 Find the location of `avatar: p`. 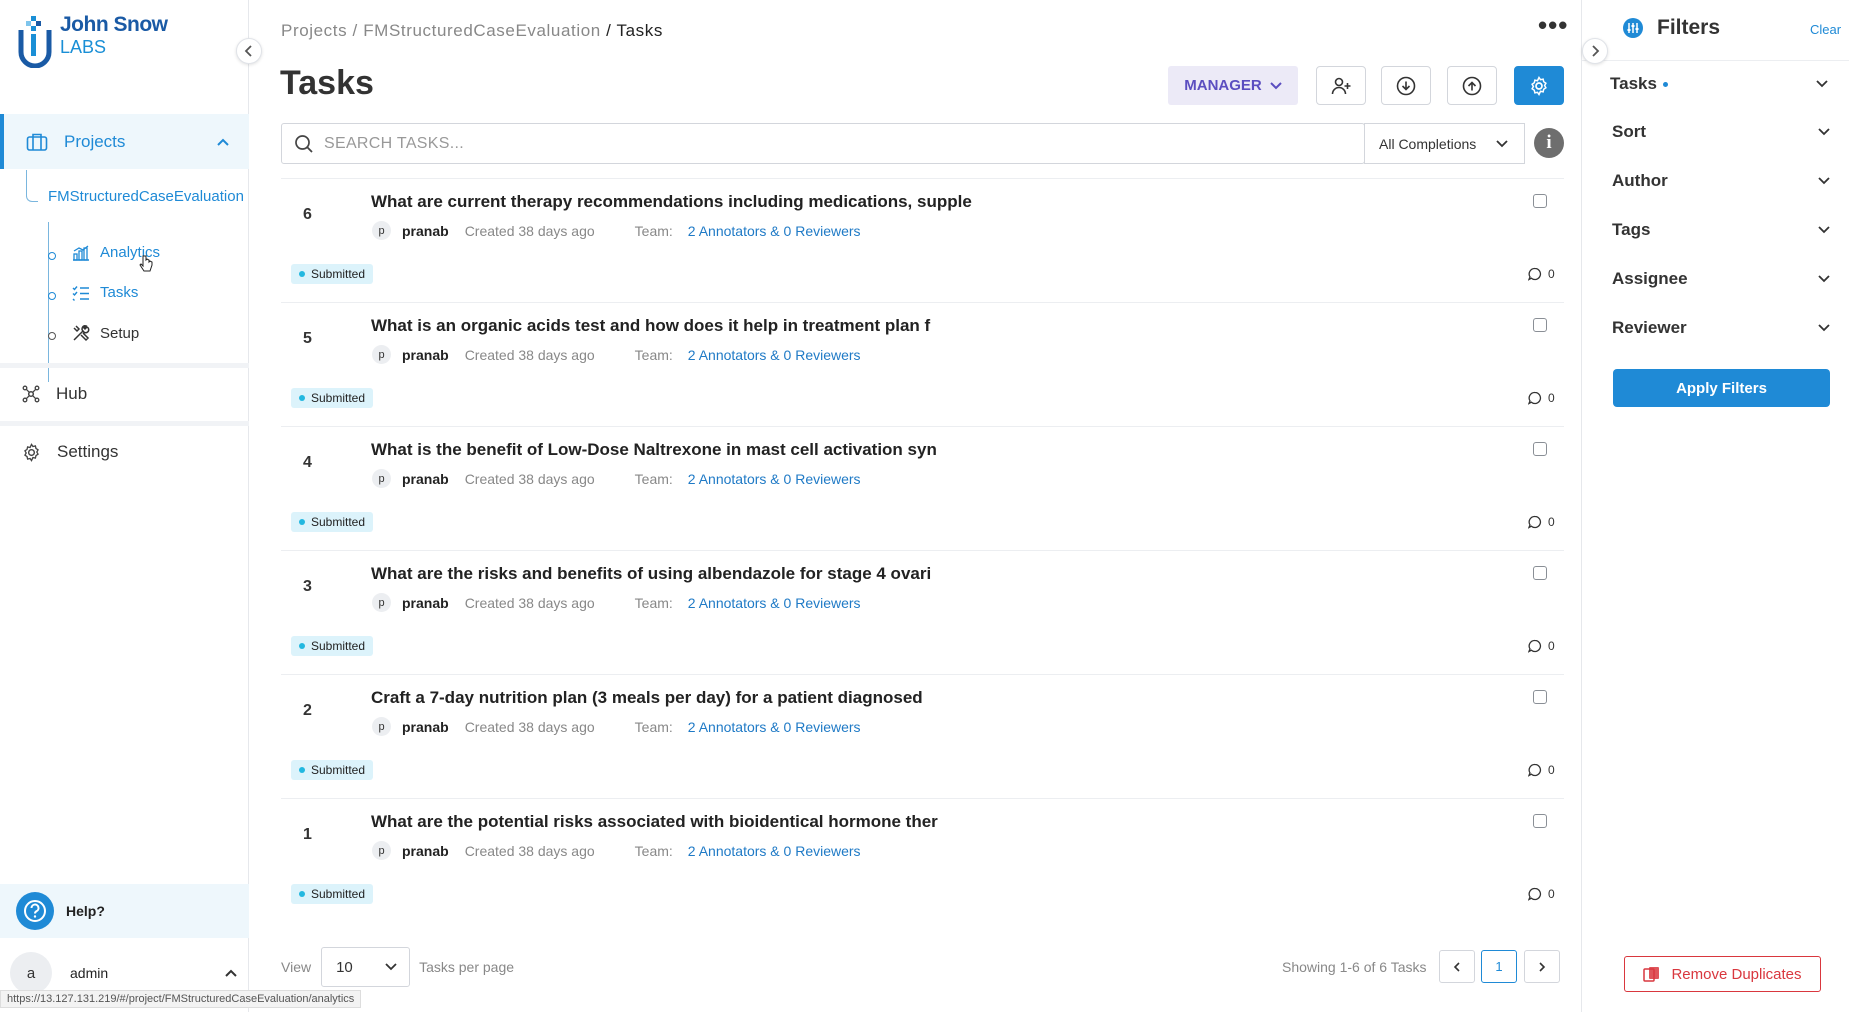

avatar: p is located at coordinates (381, 230).